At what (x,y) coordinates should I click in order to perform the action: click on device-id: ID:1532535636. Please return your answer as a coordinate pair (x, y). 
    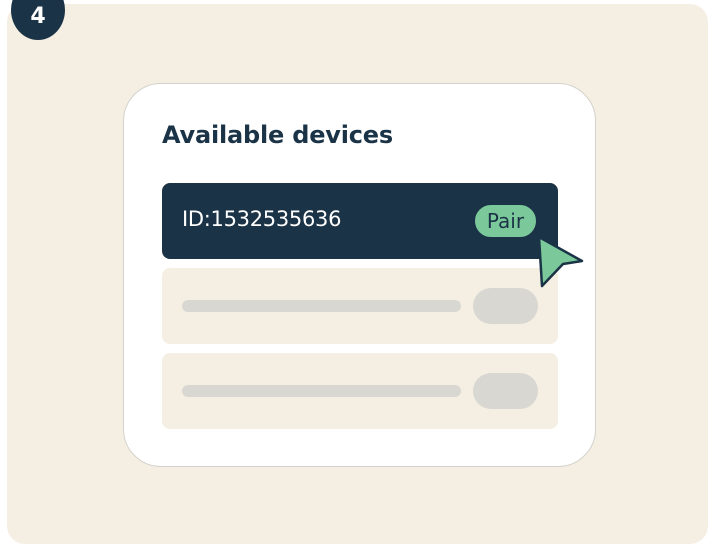
    Looking at the image, I should click on (262, 219).